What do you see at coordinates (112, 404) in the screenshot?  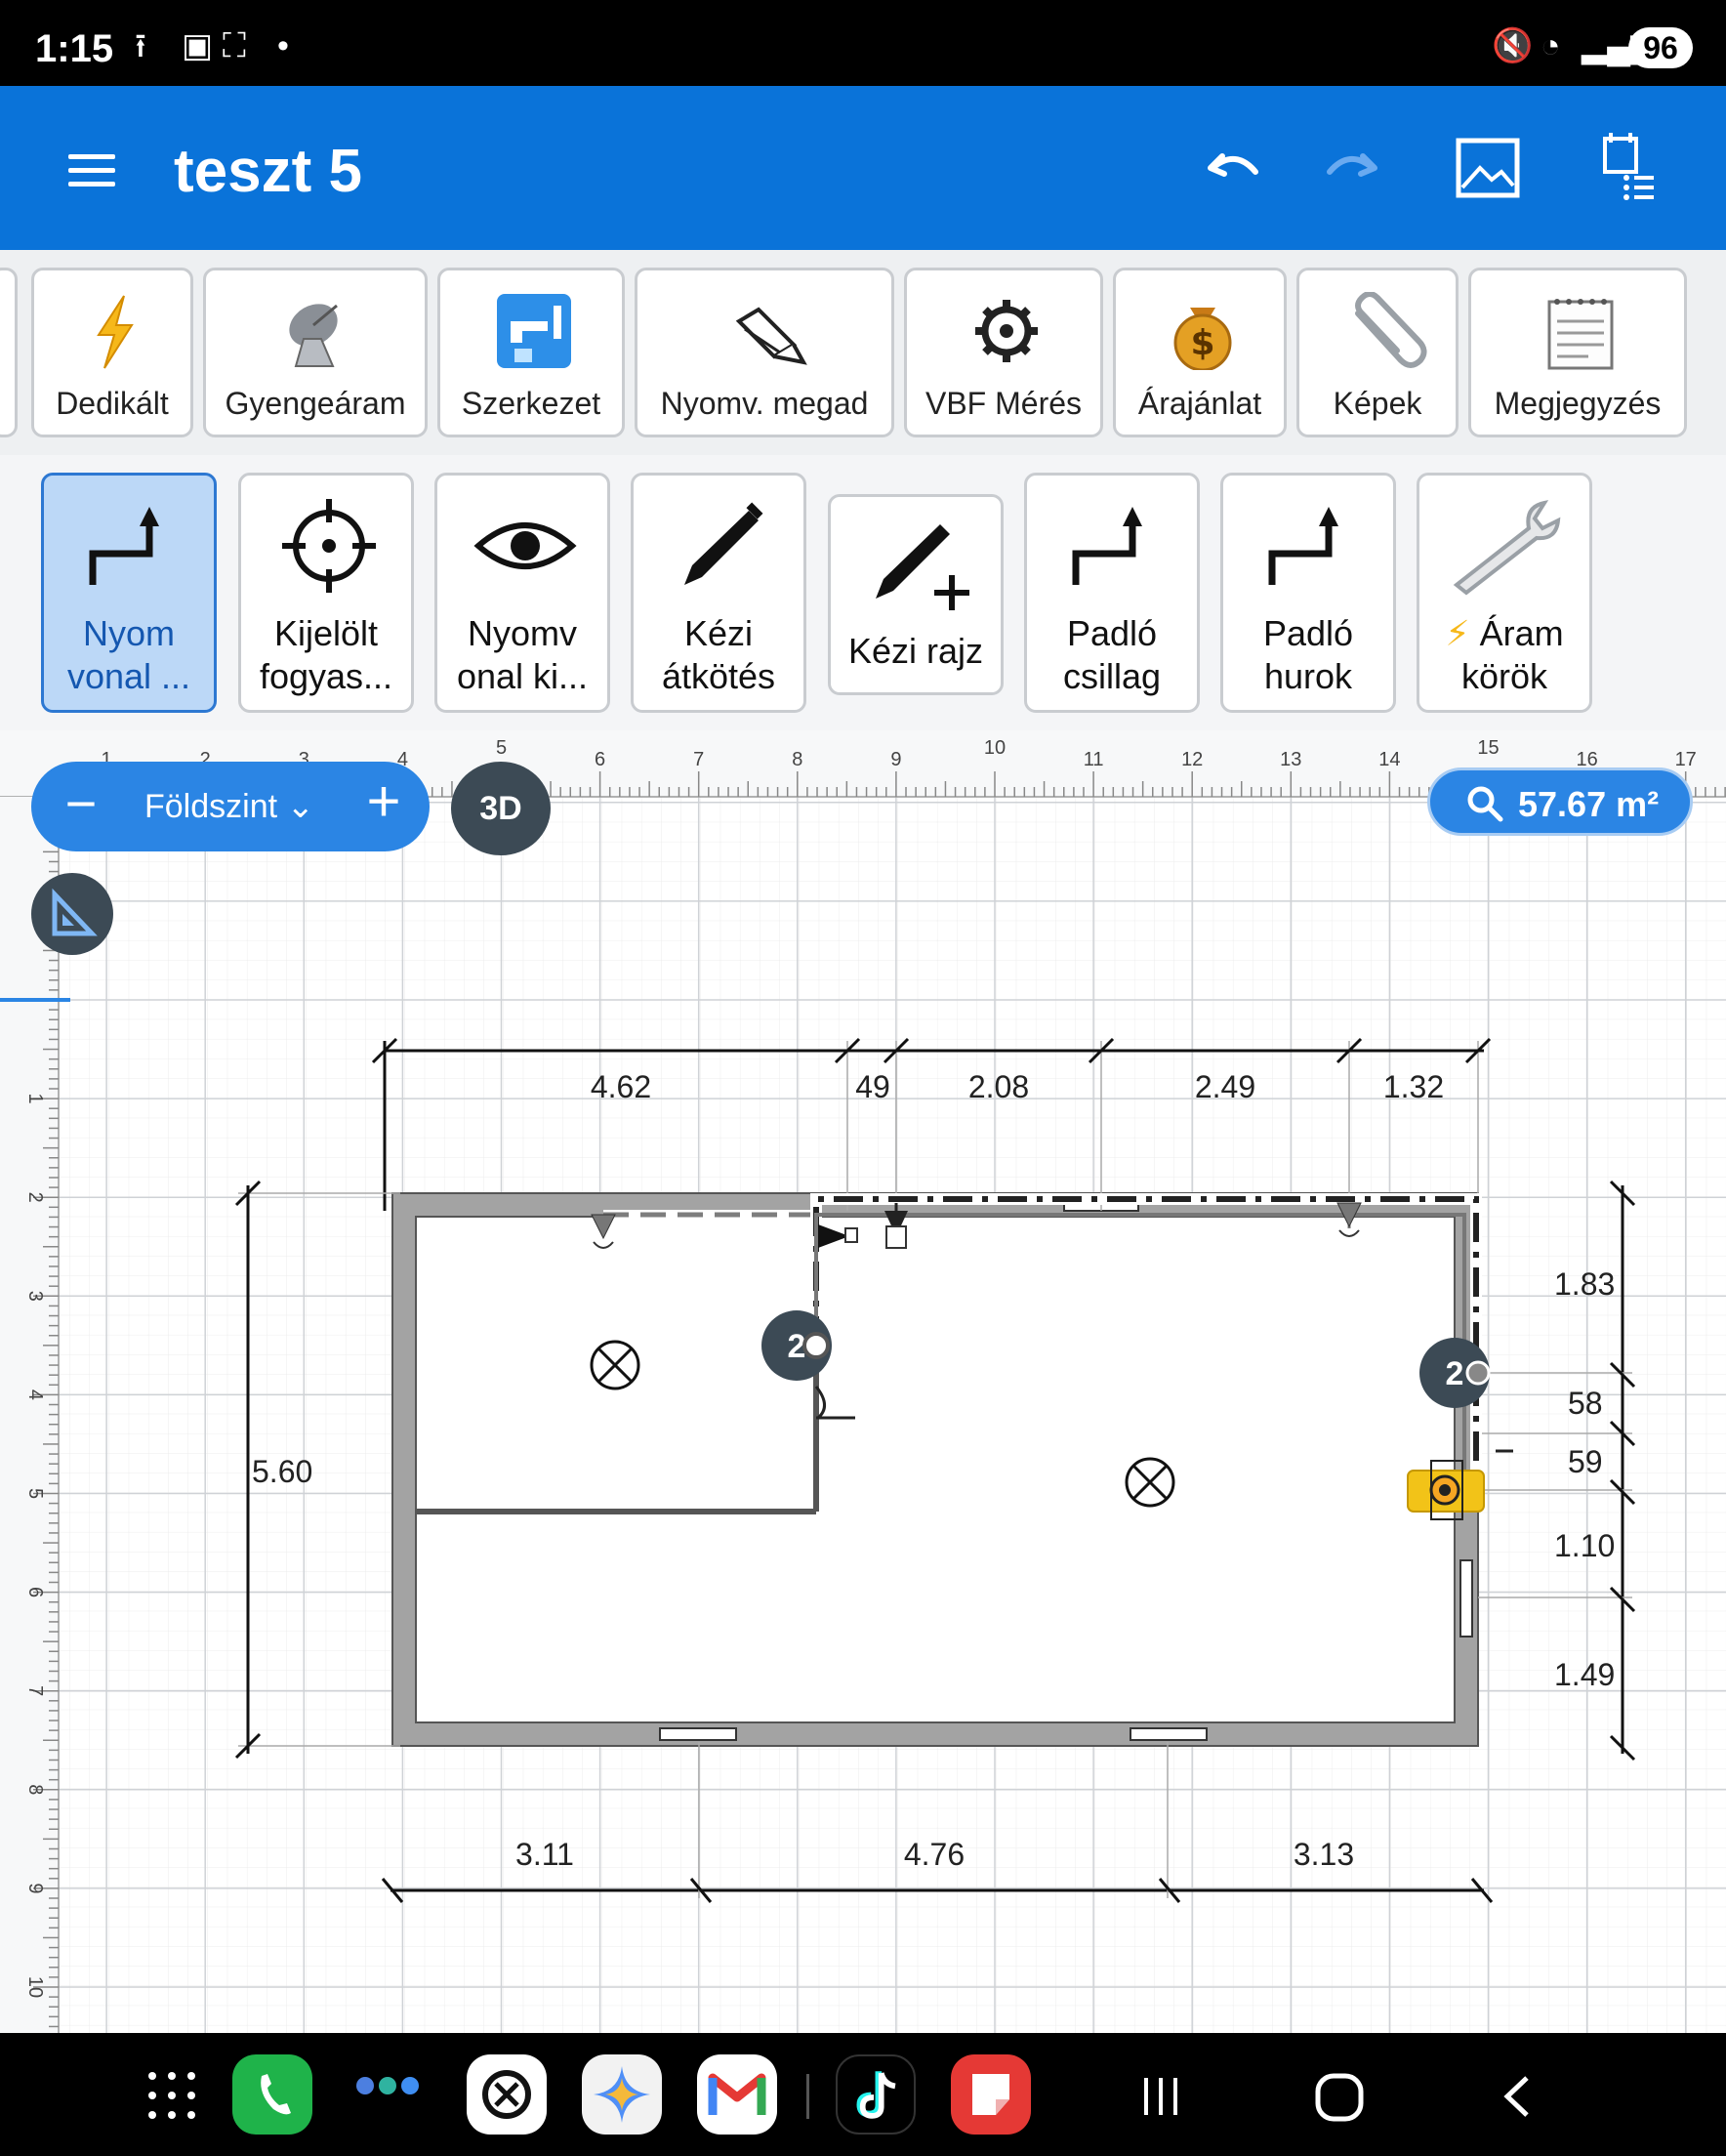 I see `tool-label: Dedikált` at bounding box center [112, 404].